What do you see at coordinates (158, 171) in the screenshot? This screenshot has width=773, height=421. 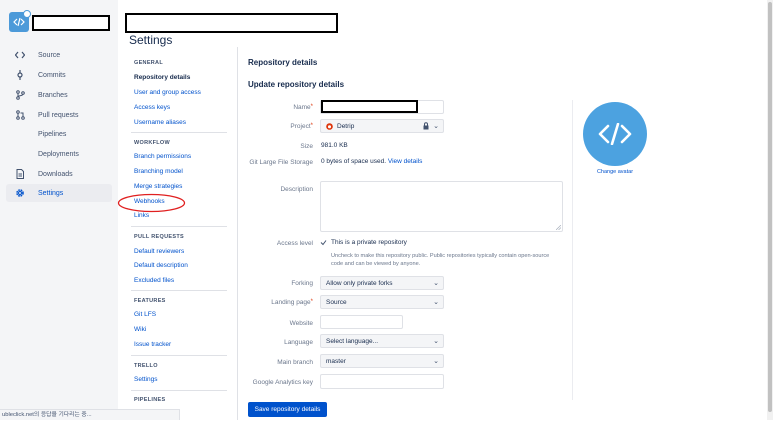 I see `settings-link-branching-model: Branching model` at bounding box center [158, 171].